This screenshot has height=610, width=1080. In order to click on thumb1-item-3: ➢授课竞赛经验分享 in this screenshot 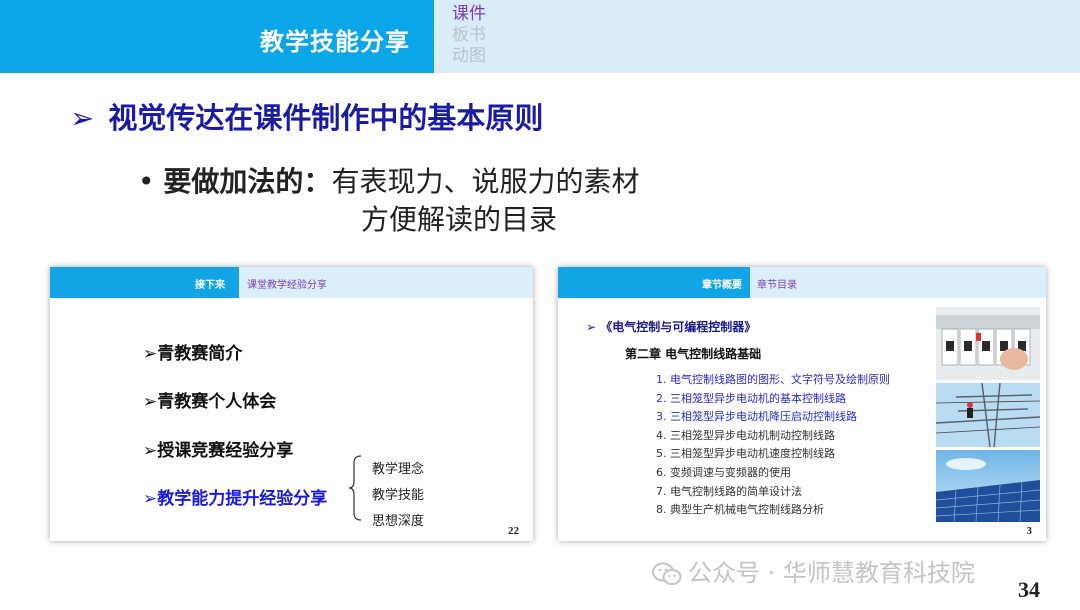, I will do `click(218, 448)`.